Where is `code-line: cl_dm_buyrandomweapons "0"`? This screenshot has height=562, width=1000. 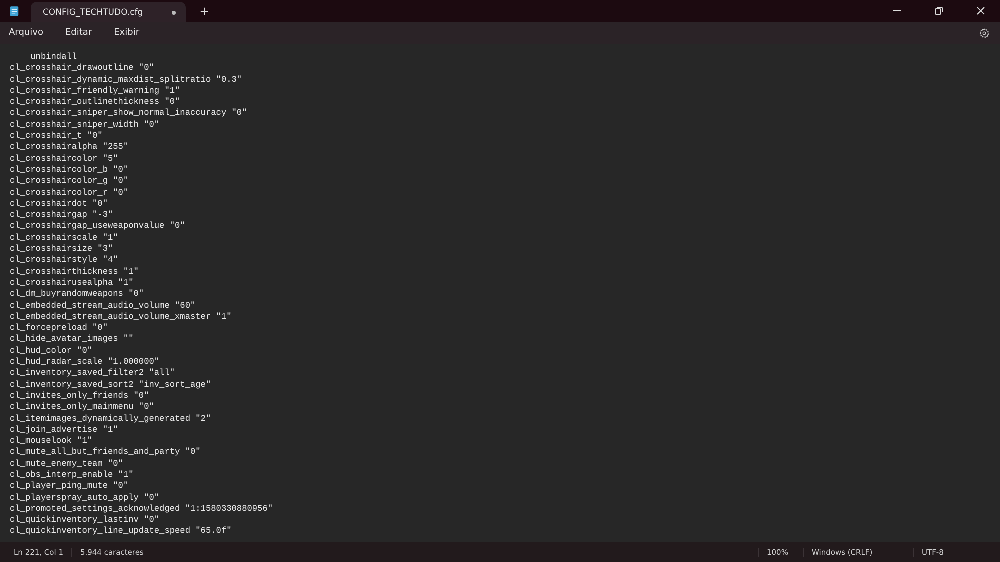 code-line: cl_dm_buyrandomweapons "0" is located at coordinates (78, 295).